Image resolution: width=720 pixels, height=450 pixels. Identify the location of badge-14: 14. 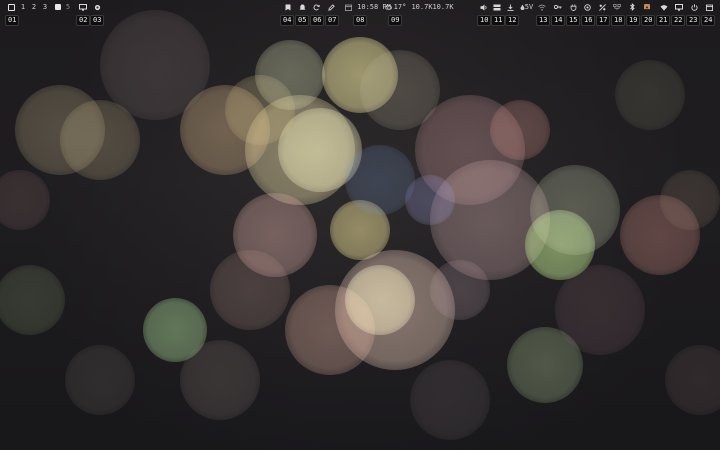
(558, 20).